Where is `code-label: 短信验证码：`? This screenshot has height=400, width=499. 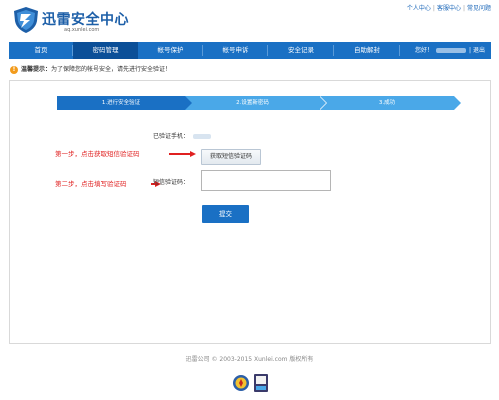
code-label: 短信验证码： is located at coordinates (171, 182).